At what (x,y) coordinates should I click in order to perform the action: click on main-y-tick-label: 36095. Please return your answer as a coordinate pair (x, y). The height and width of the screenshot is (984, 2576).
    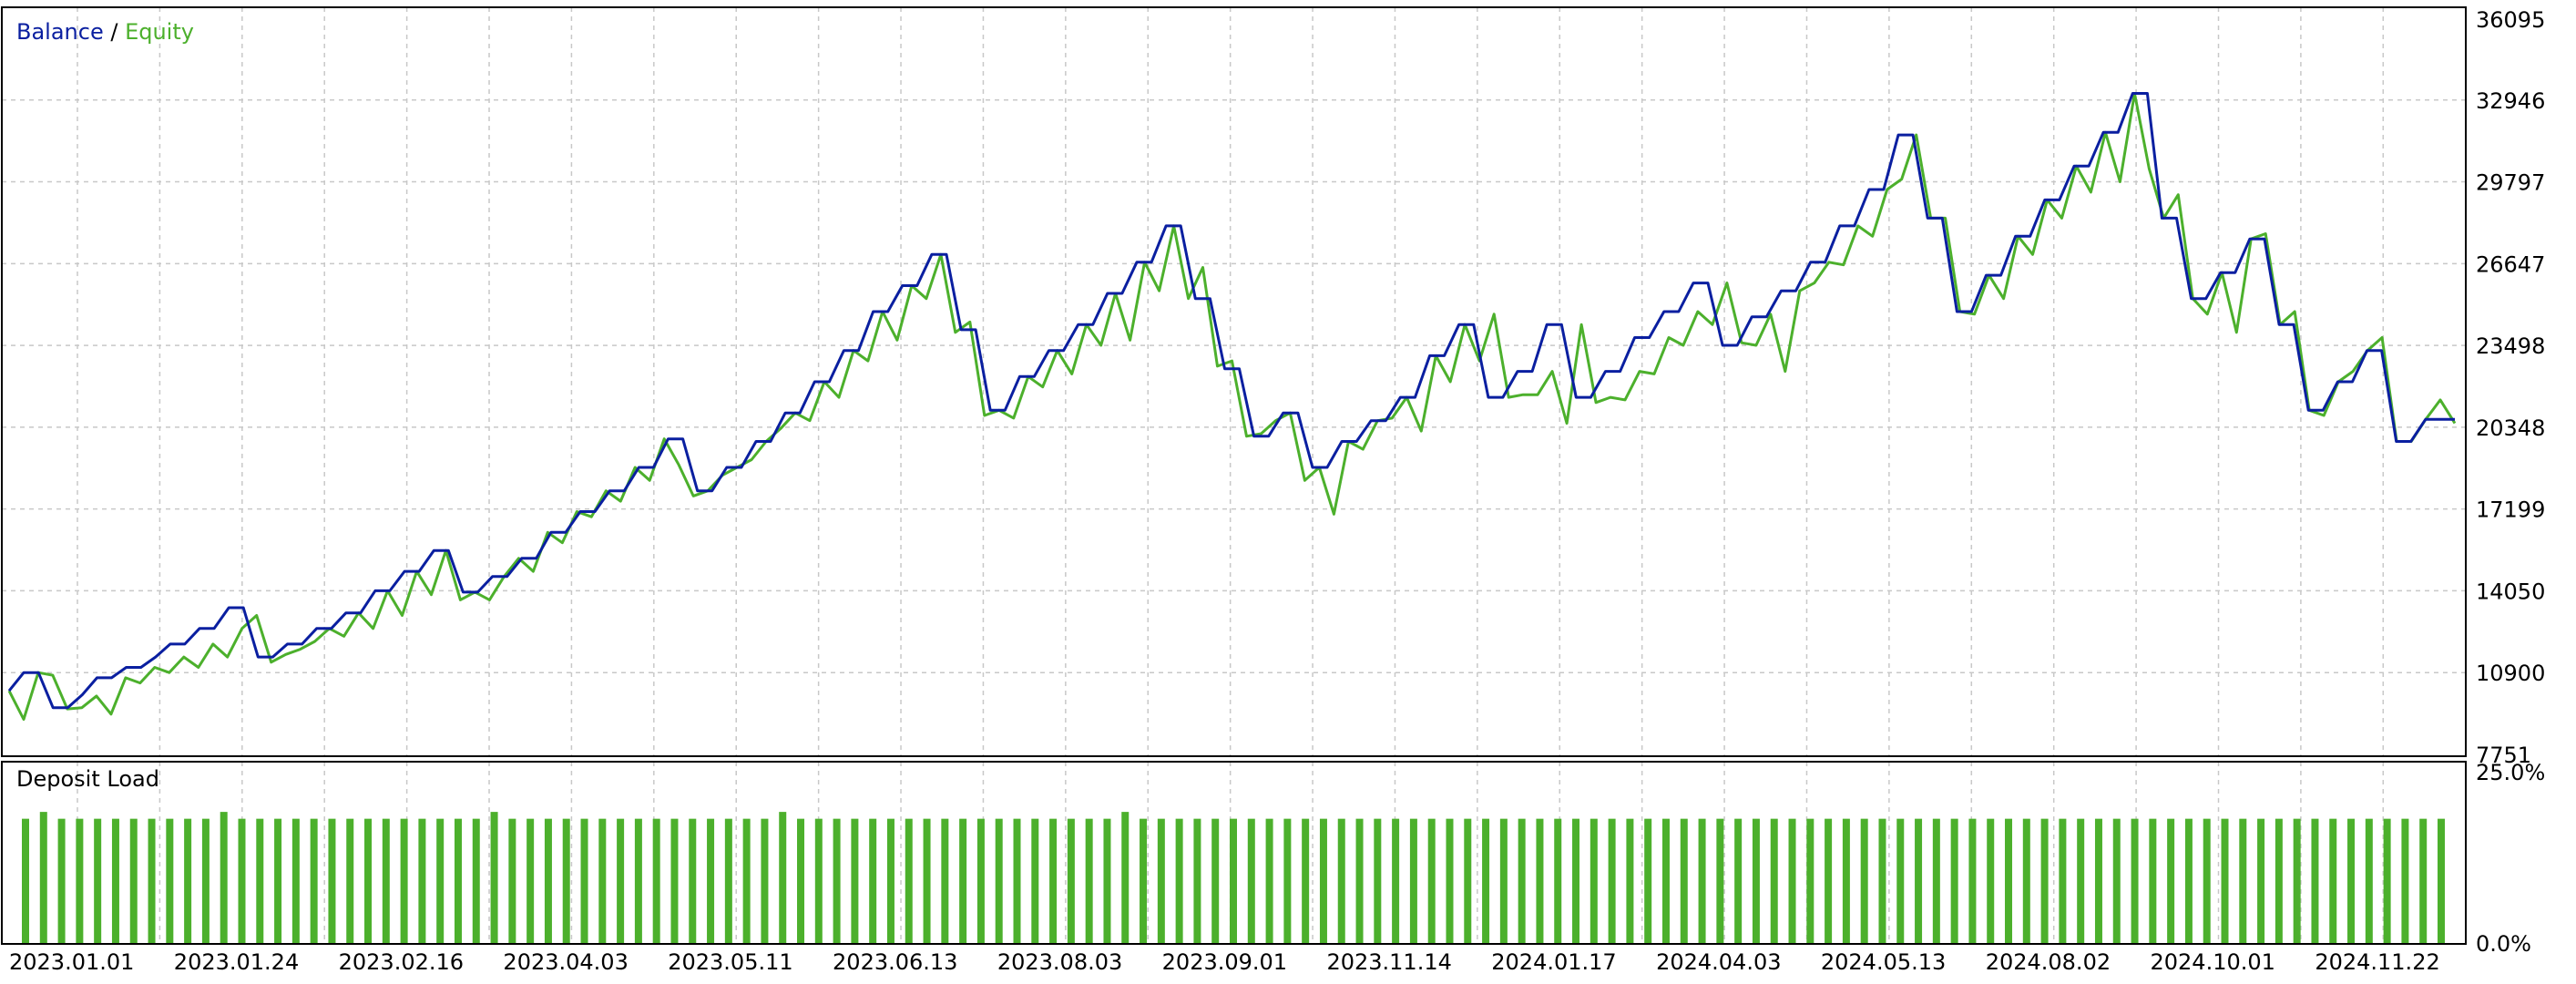
    Looking at the image, I should click on (2511, 20).